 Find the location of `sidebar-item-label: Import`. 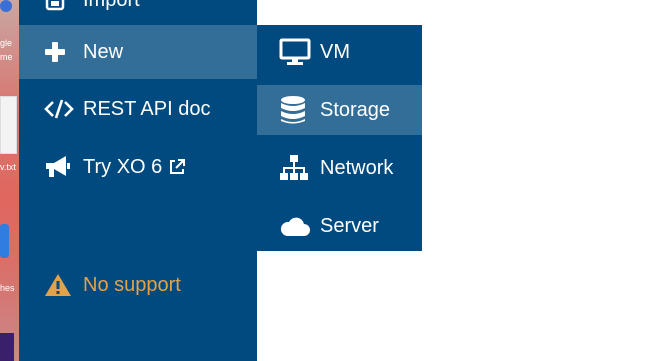

sidebar-item-label: Import is located at coordinates (111, 6).